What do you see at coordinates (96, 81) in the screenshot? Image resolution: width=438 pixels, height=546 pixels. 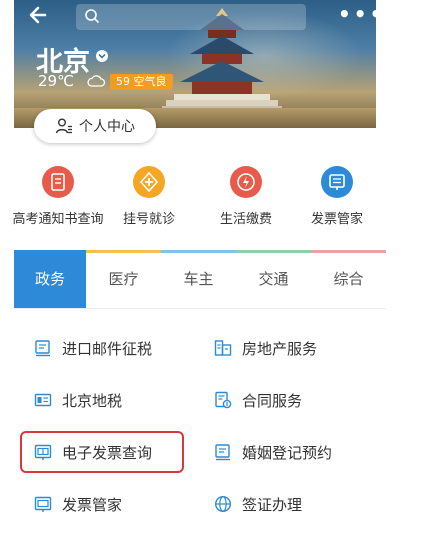 I see `cloud-icon` at bounding box center [96, 81].